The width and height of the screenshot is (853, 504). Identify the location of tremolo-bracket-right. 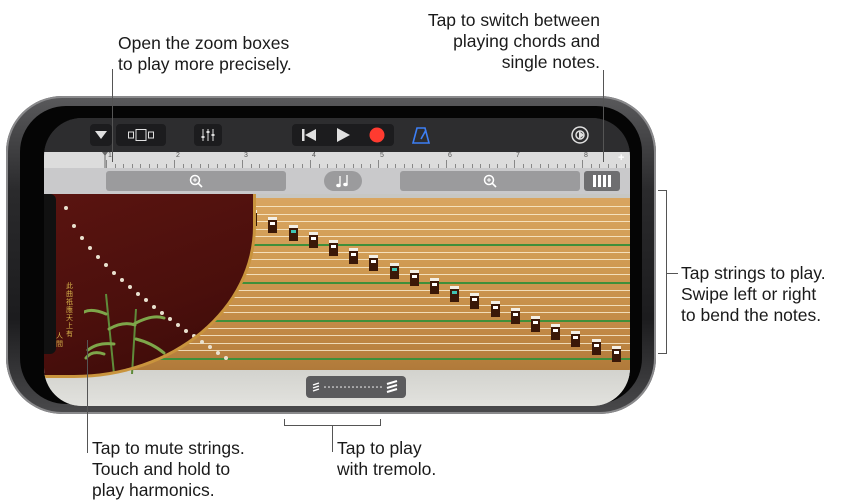
(380, 422).